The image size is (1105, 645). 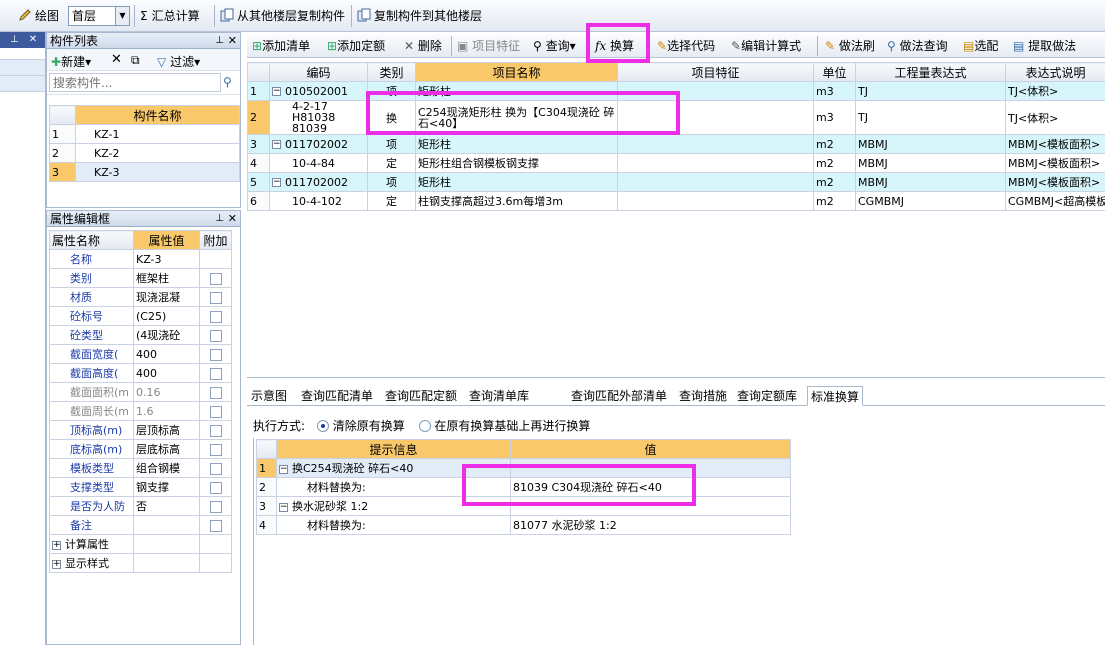 I want to click on property-row: 材质 现浇混凝, so click(x=140, y=297).